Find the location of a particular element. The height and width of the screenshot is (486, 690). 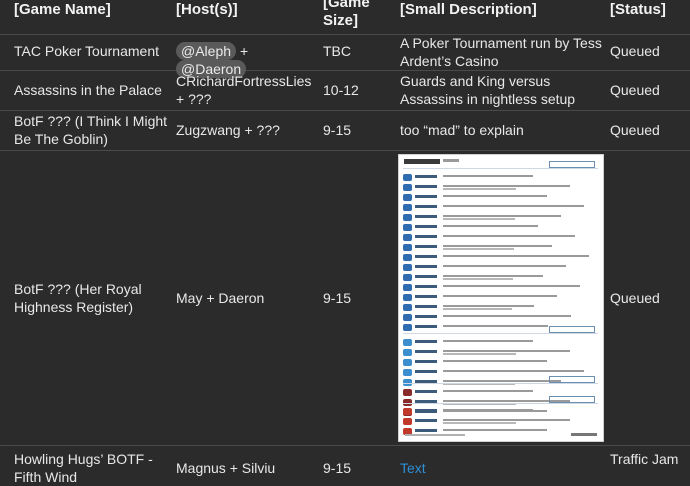

doc-heading-bar is located at coordinates (422, 161).